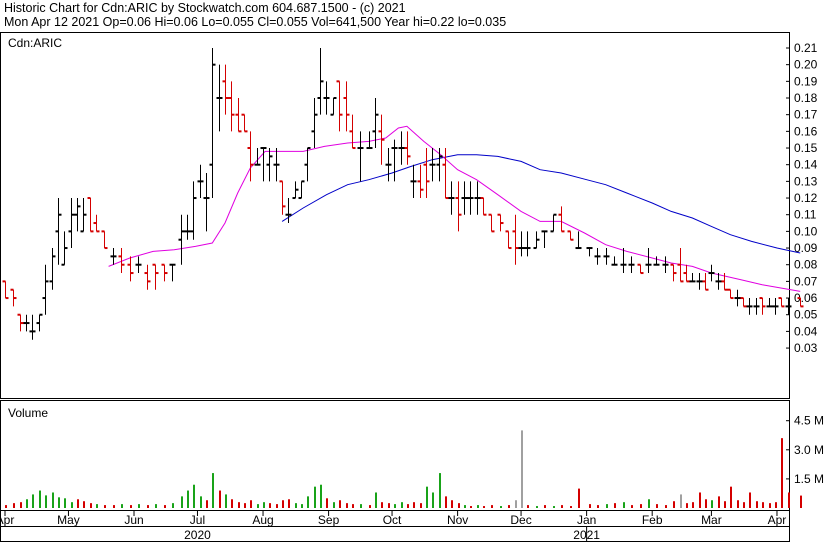  What do you see at coordinates (197, 520) in the screenshot?
I see `month-label: Jul` at bounding box center [197, 520].